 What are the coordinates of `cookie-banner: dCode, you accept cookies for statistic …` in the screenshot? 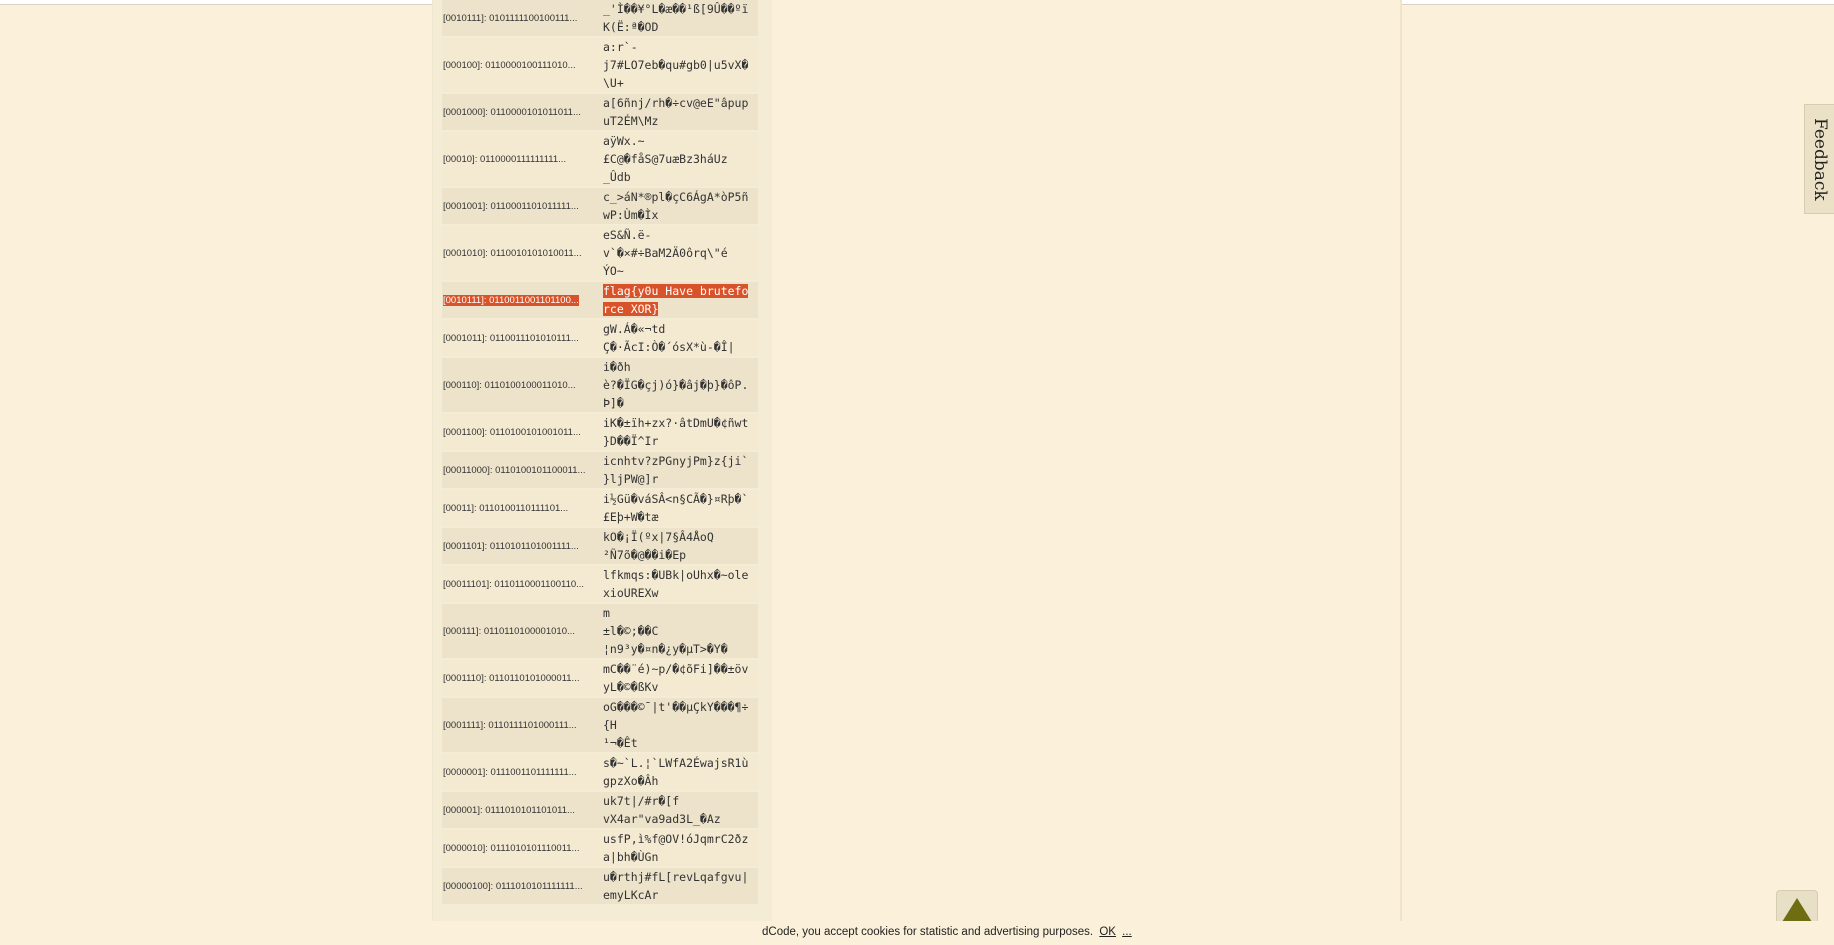 It's located at (917, 933).